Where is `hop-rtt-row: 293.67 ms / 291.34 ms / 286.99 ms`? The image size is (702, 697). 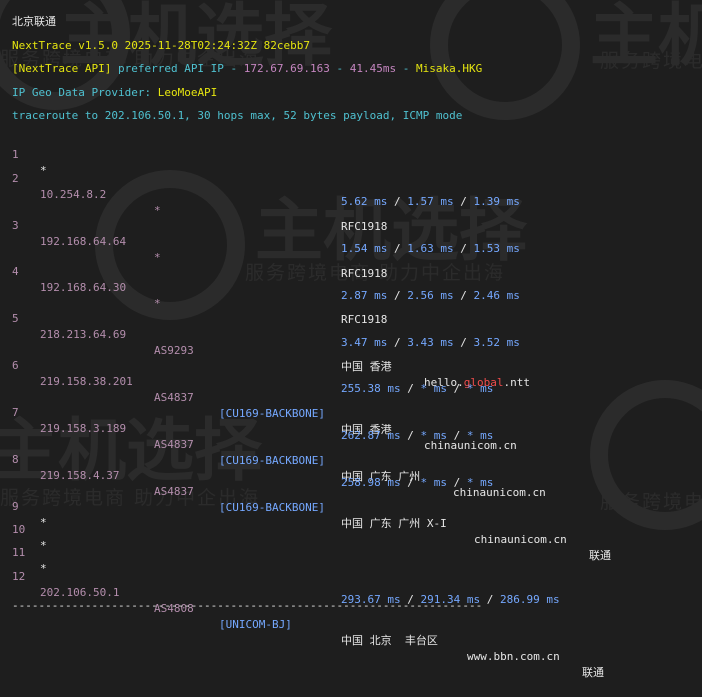 hop-rtt-row: 293.67 ms / 291.34 ms / 286.99 ms is located at coordinates (450, 599).